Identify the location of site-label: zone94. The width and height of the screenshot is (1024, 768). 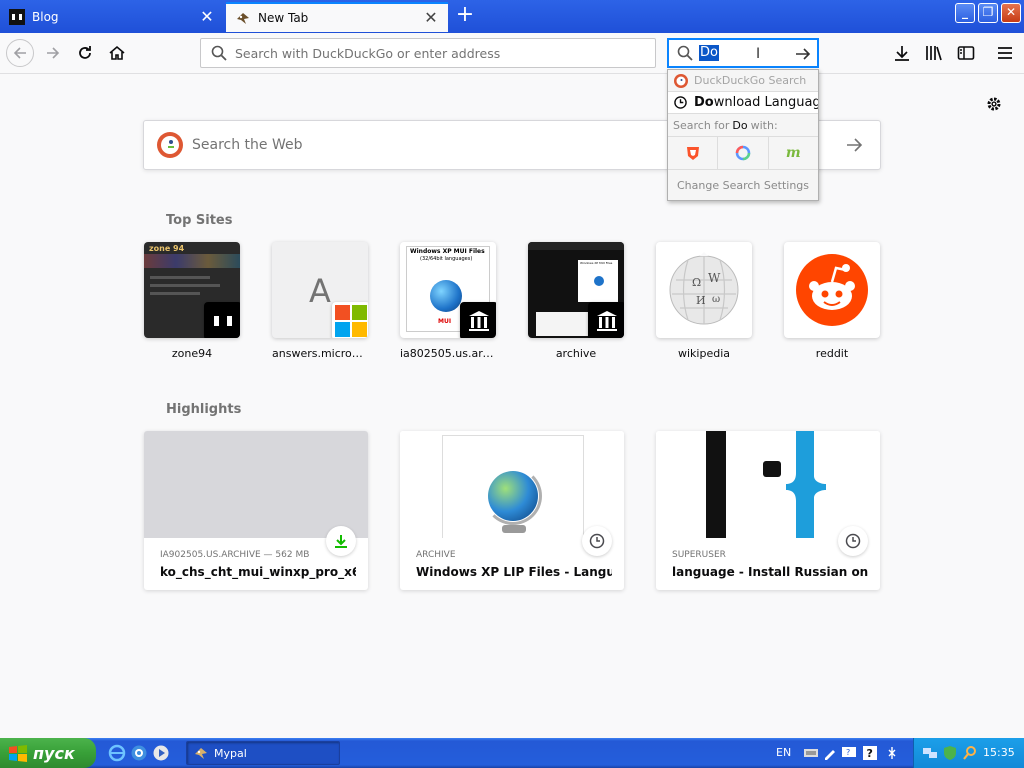
(192, 353).